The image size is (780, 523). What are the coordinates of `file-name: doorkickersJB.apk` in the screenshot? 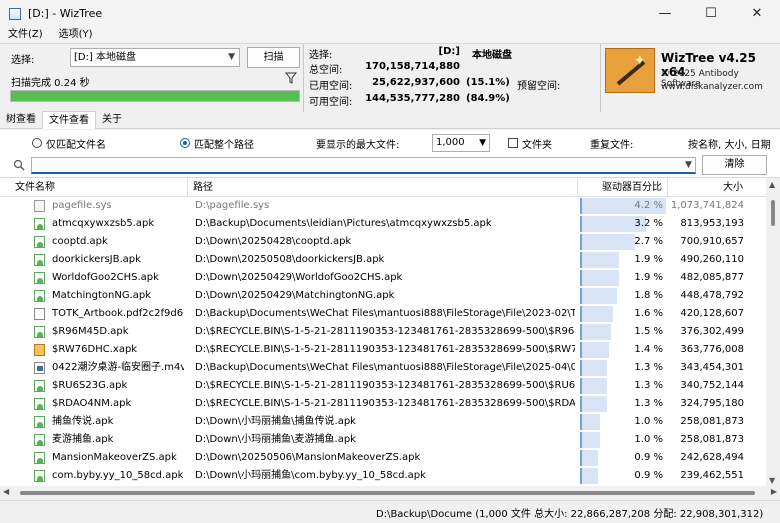 It's located at (96, 259).